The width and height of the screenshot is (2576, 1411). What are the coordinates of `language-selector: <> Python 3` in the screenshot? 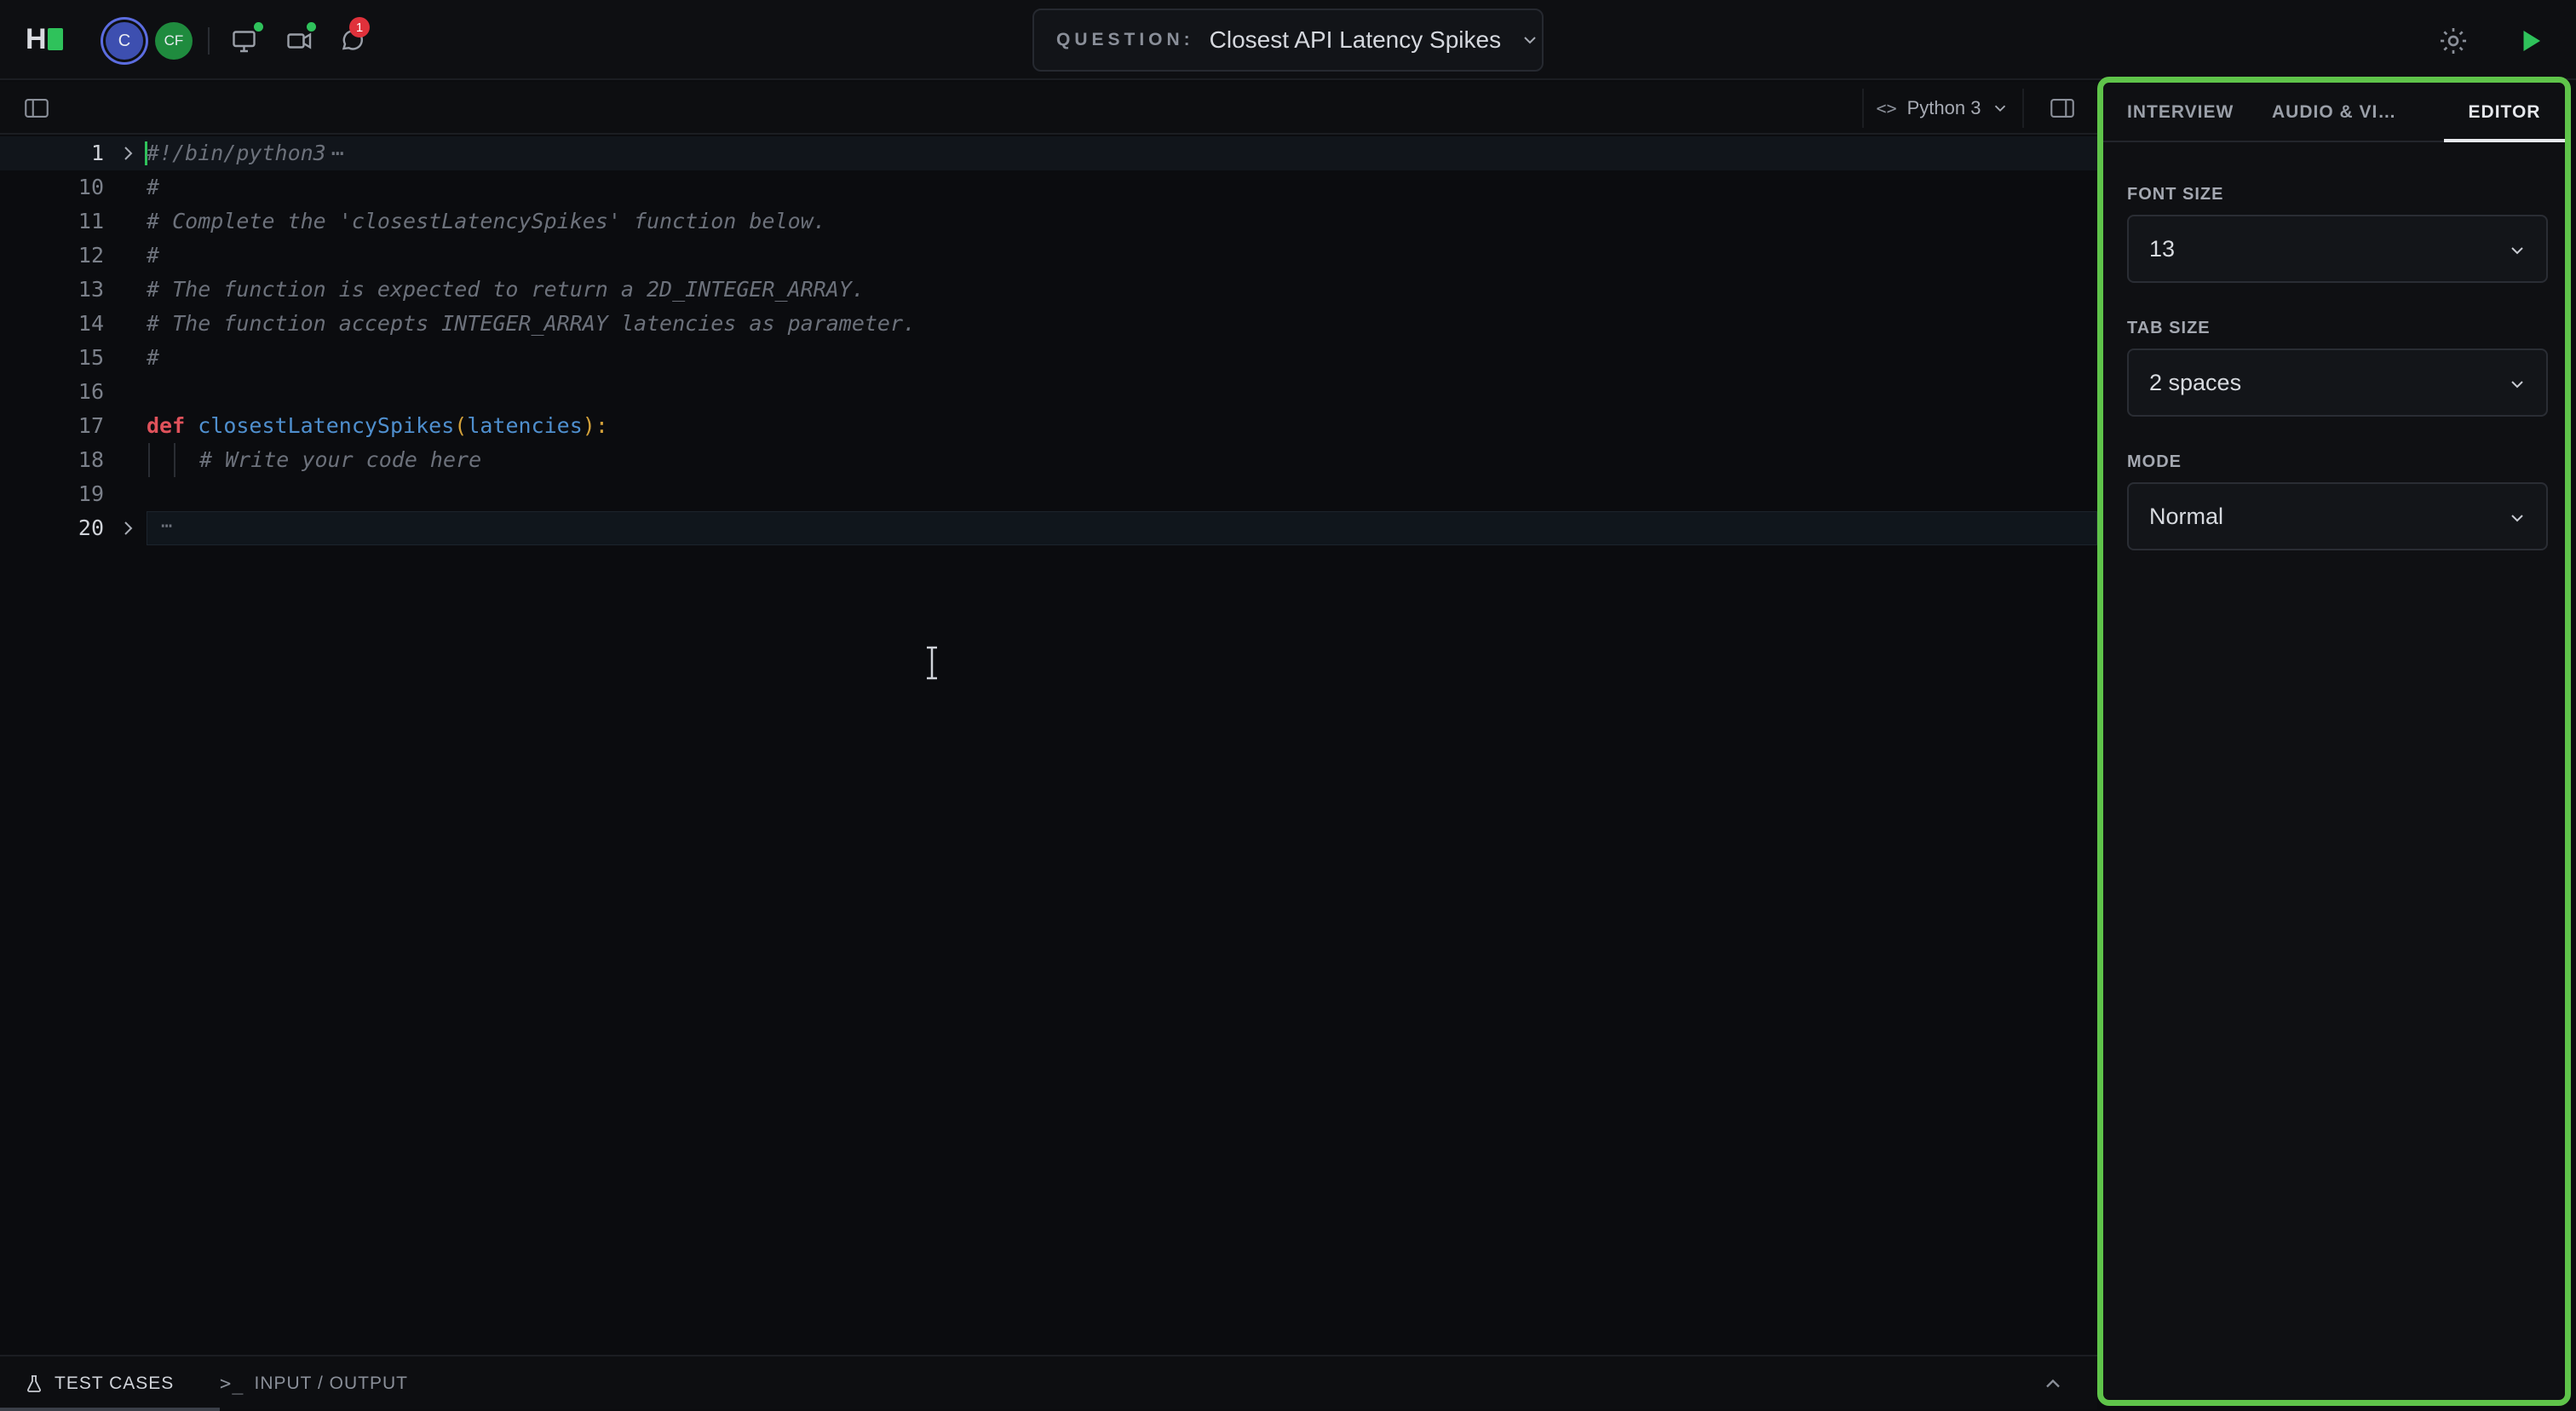 It's located at (1943, 108).